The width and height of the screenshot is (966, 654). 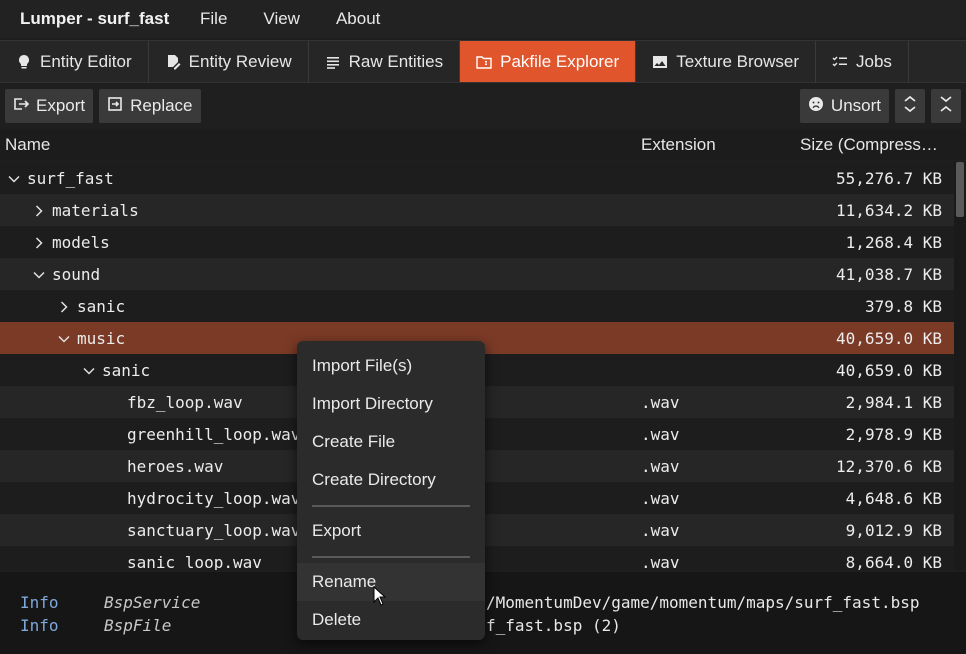 I want to click on tree-row-size: 2,978.9 KB, so click(x=893, y=434).